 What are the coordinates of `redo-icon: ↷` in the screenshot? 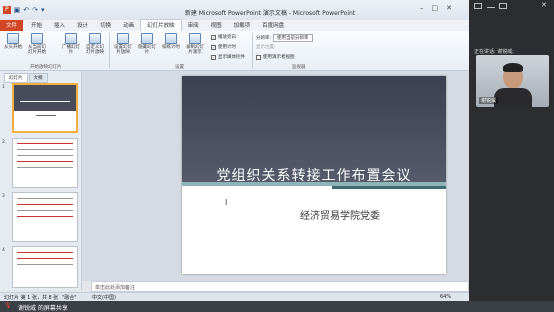 It's located at (35, 10).